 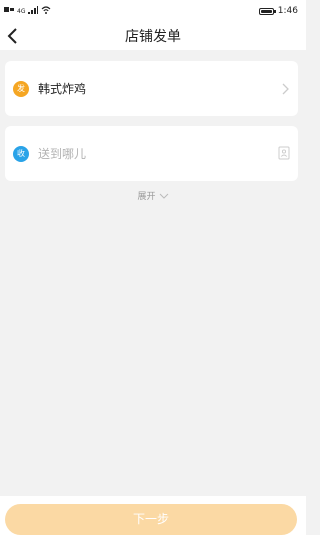 What do you see at coordinates (21, 11) in the screenshot?
I see `network-type-label: 4G` at bounding box center [21, 11].